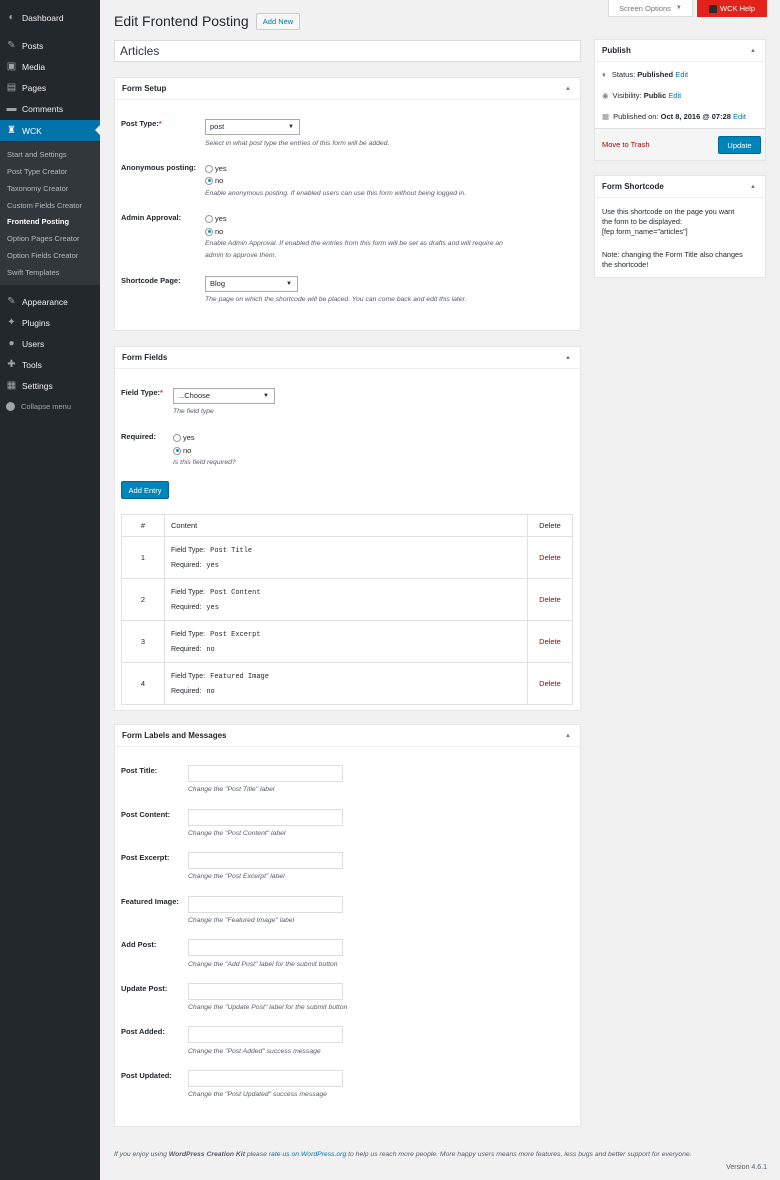 The width and height of the screenshot is (780, 1180). I want to click on row-number: 1, so click(143, 557).